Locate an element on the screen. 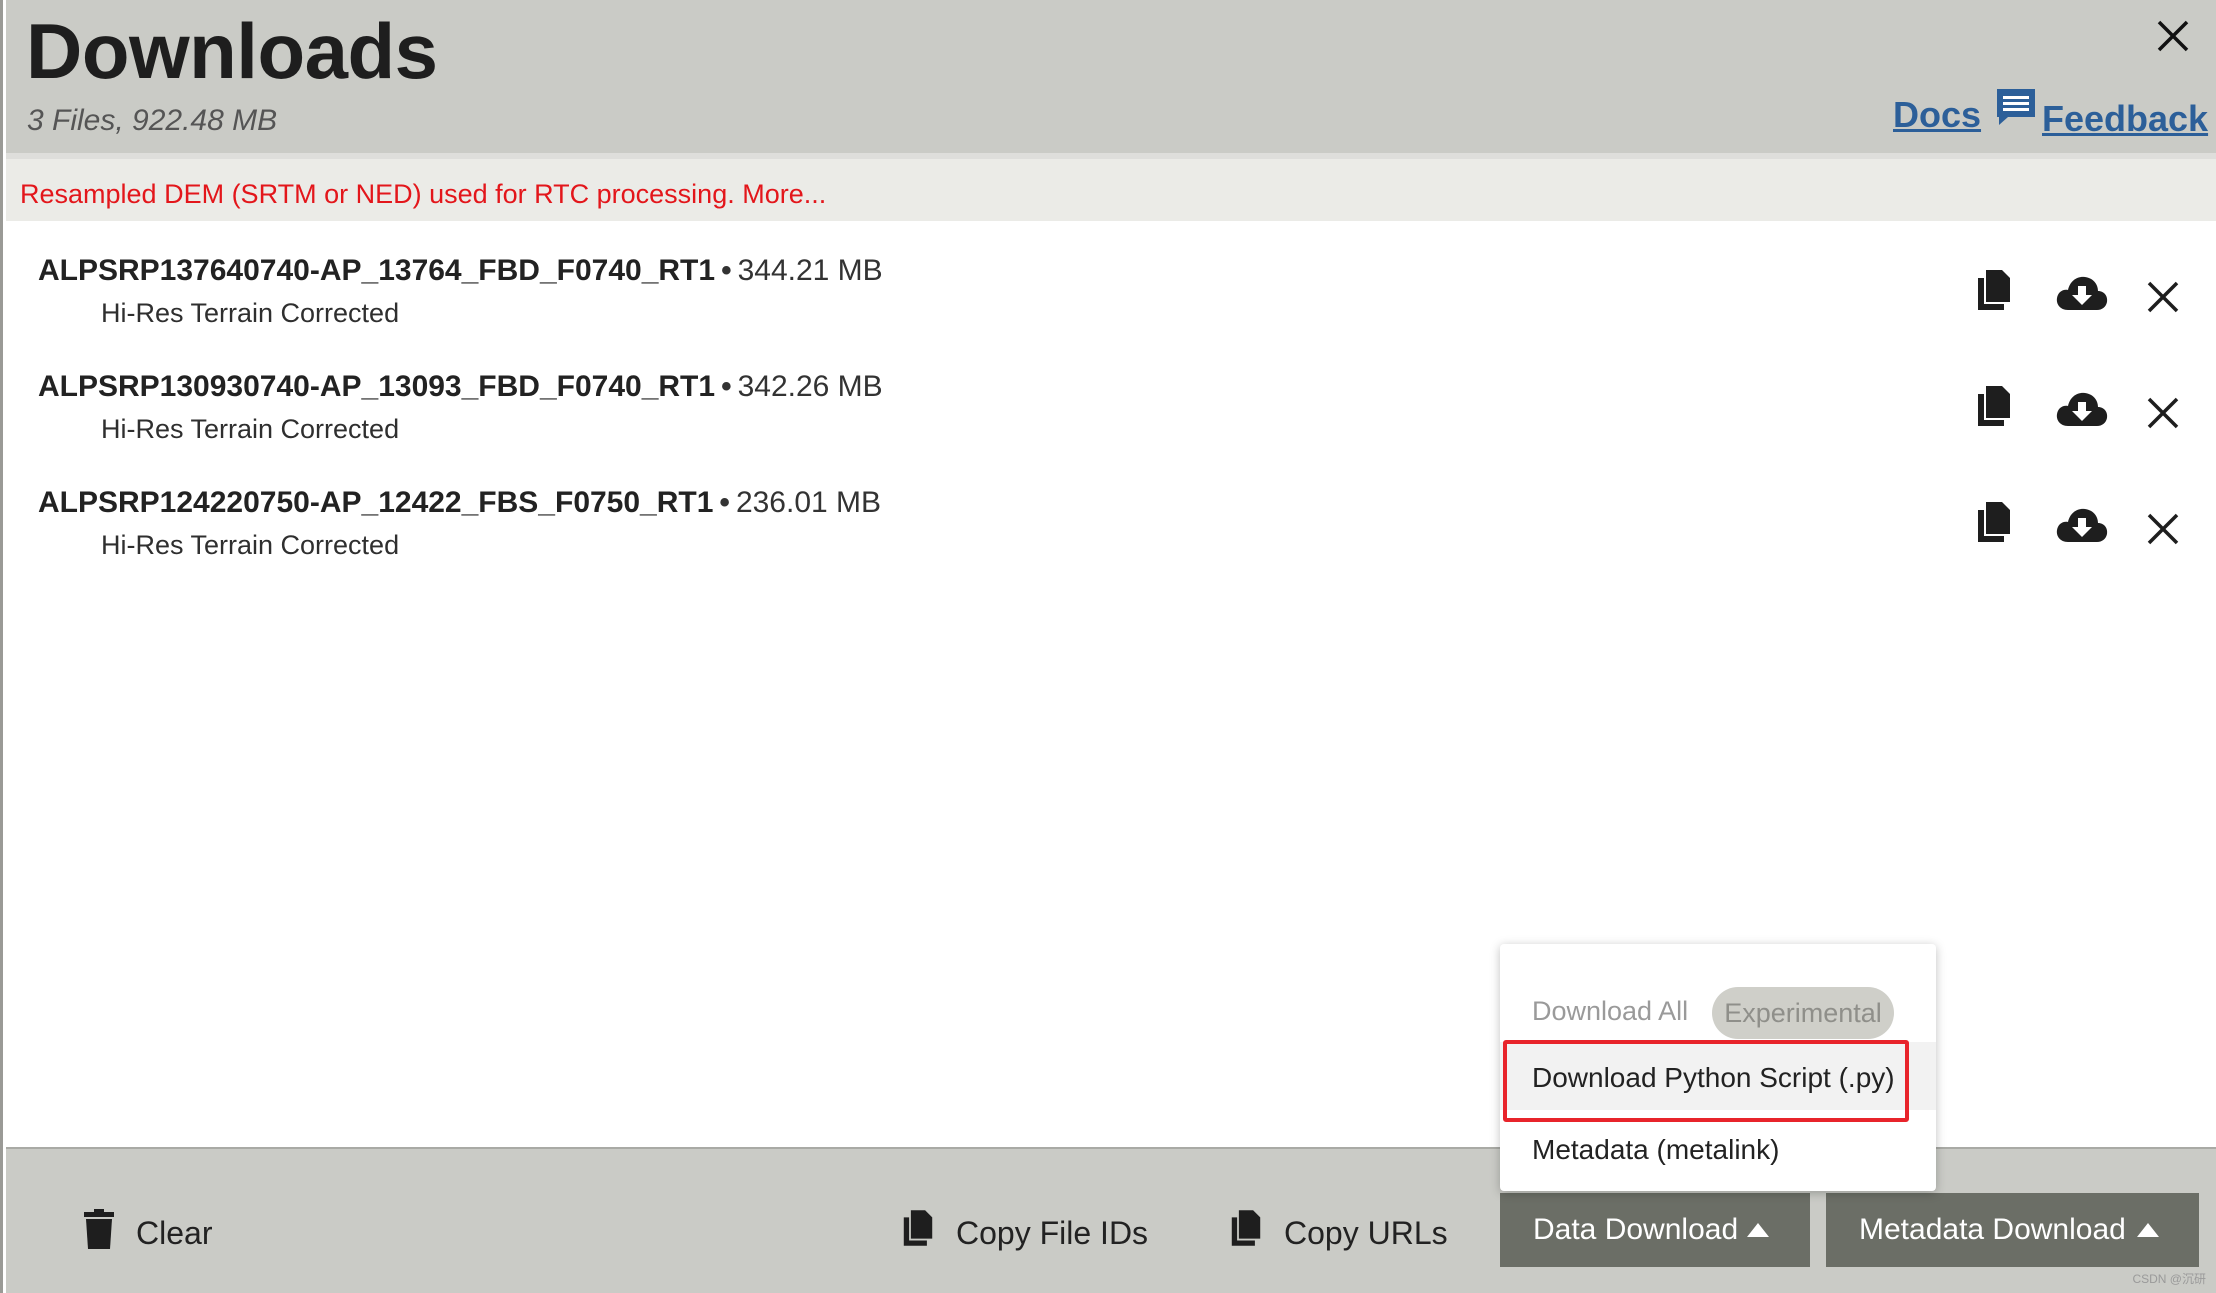 Image resolution: width=2216 pixels, height=1293 pixels. comment-icon is located at coordinates (2016, 107).